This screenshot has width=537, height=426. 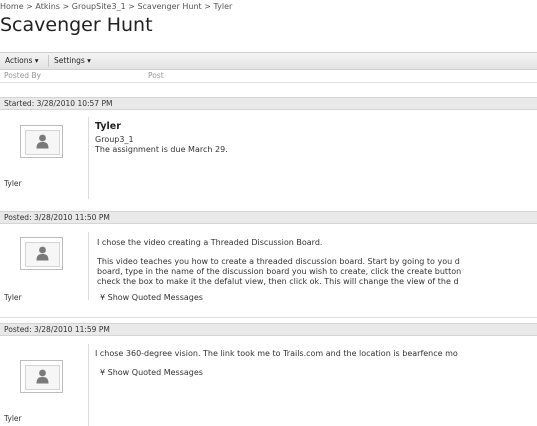 What do you see at coordinates (22, 60) in the screenshot?
I see `actions-menu: Actions ▾` at bounding box center [22, 60].